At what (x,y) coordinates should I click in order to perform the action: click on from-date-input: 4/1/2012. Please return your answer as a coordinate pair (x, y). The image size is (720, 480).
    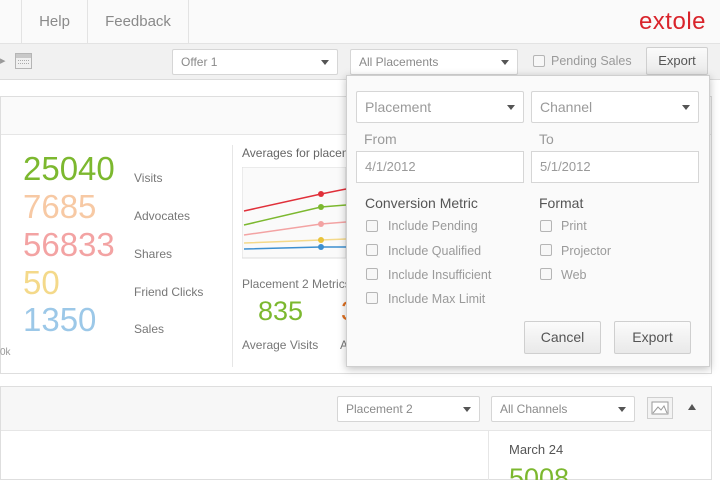
    Looking at the image, I should click on (440, 167).